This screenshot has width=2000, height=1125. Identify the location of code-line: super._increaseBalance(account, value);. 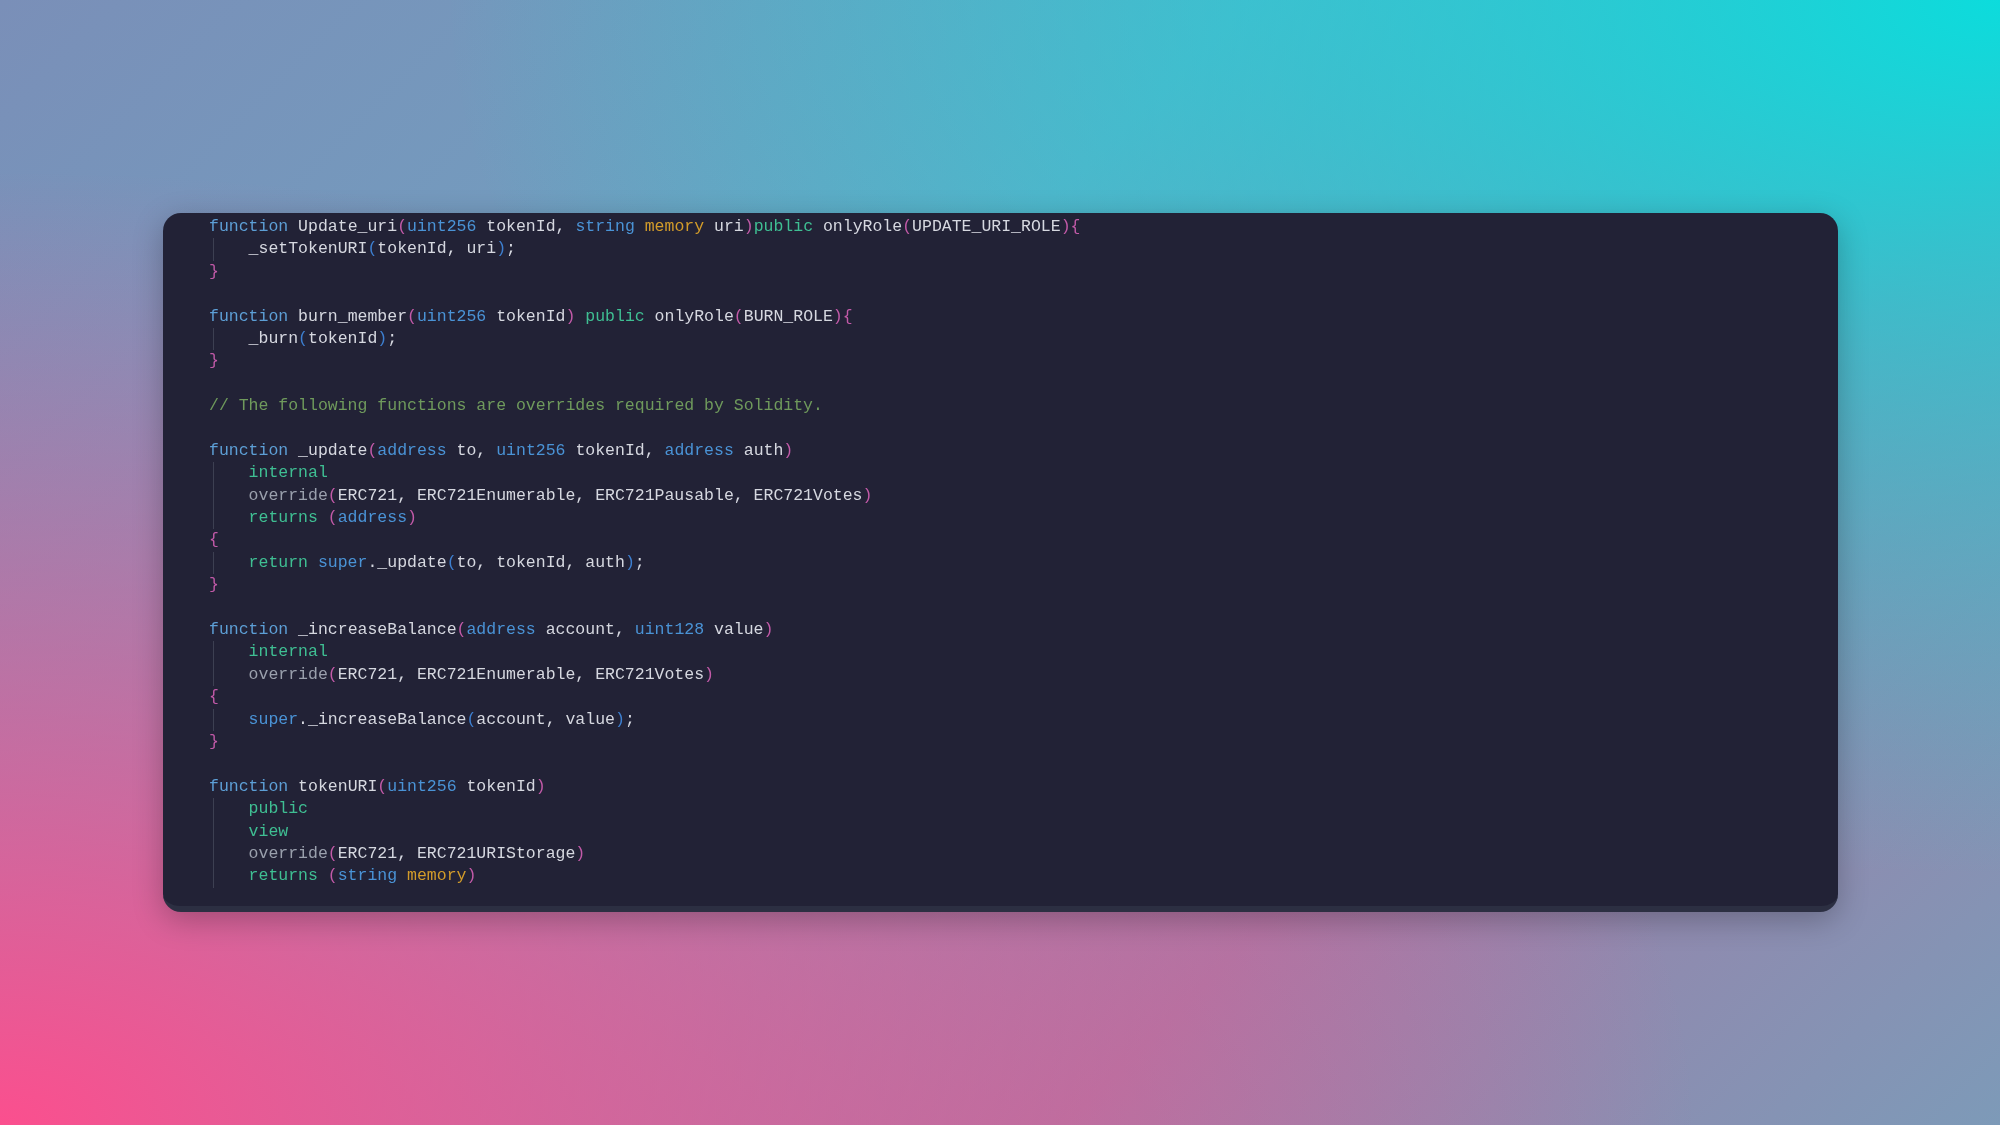
(441, 719).